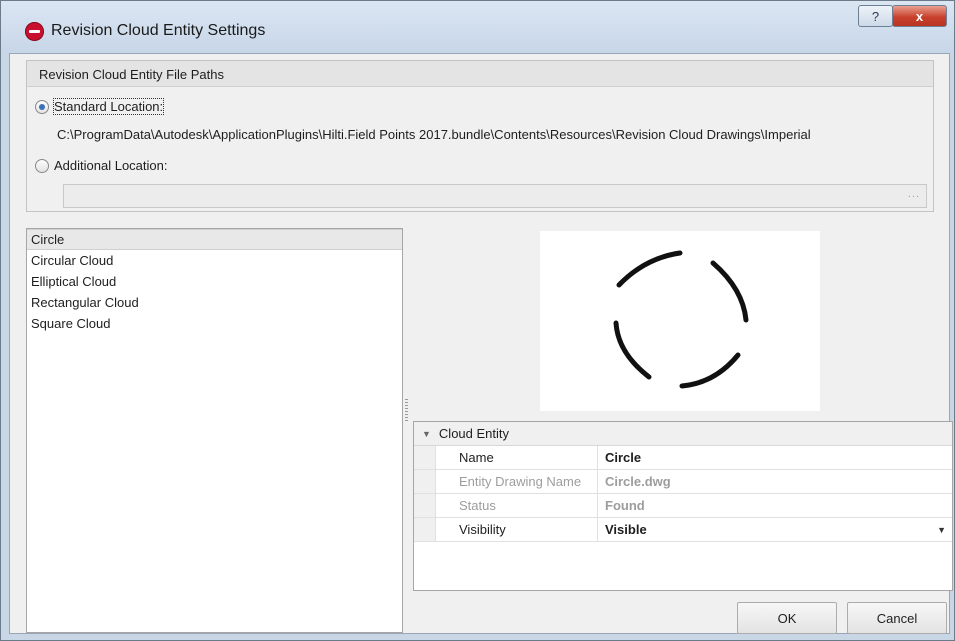 This screenshot has width=955, height=641. I want to click on close-button: x, so click(919, 16).